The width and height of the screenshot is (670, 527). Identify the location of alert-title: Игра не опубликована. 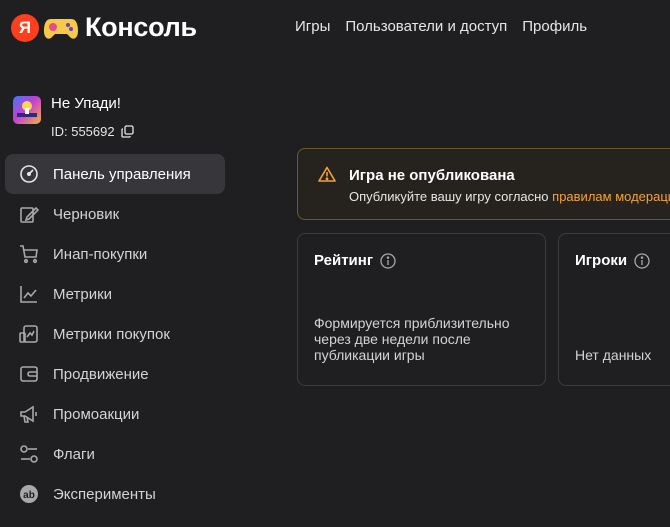
(432, 175).